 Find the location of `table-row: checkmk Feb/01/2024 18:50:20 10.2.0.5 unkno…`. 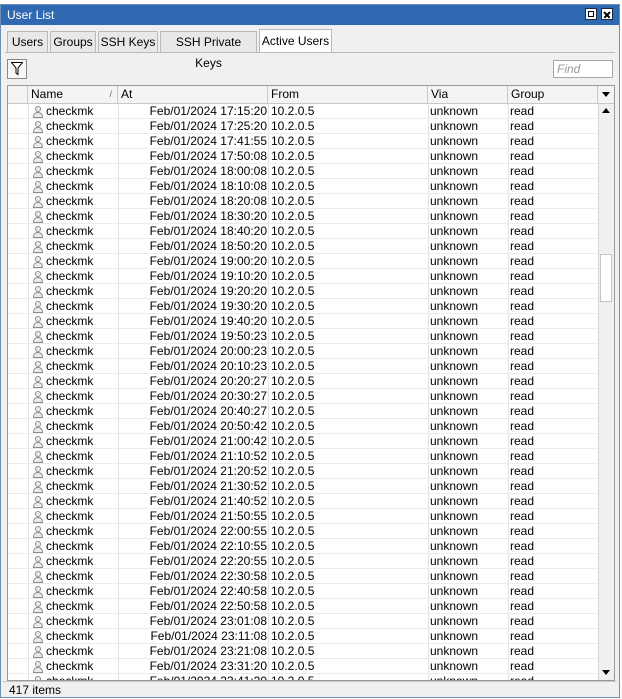

table-row: checkmk Feb/01/2024 18:50:20 10.2.0.5 unkno… is located at coordinates (303, 246).